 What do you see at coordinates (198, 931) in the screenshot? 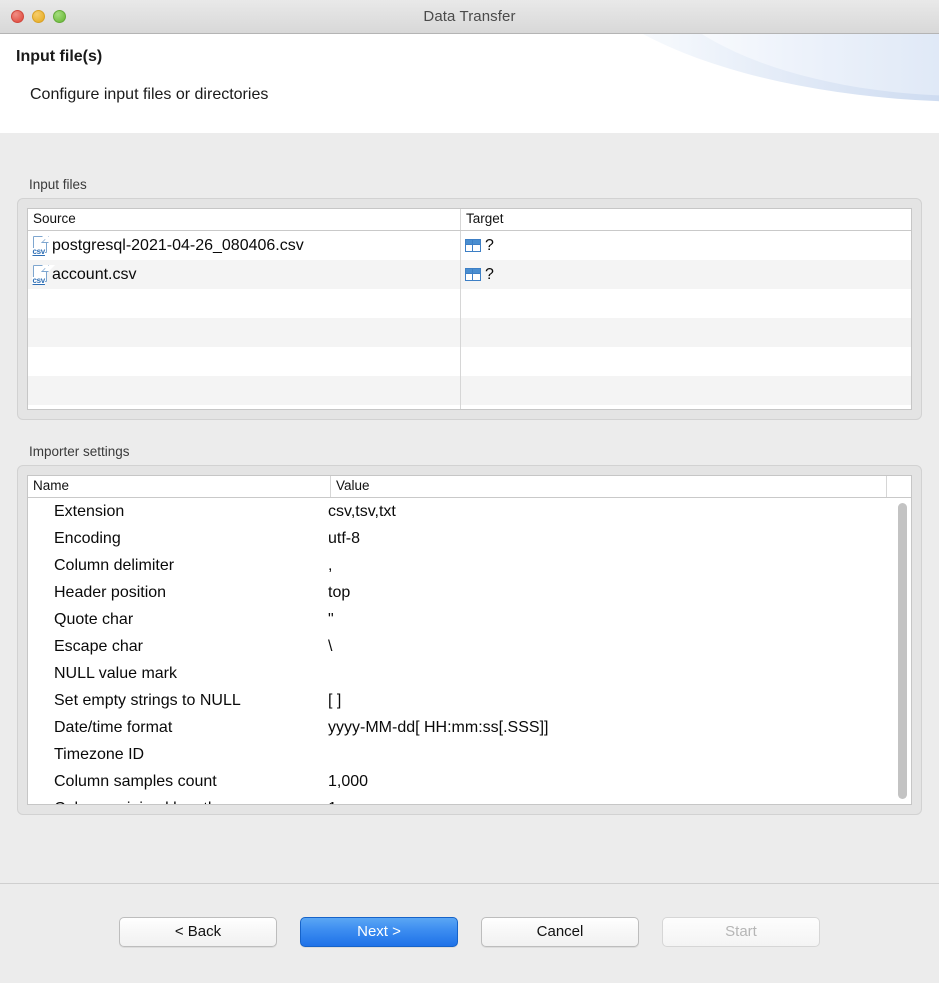
I see `back-button: < Back` at bounding box center [198, 931].